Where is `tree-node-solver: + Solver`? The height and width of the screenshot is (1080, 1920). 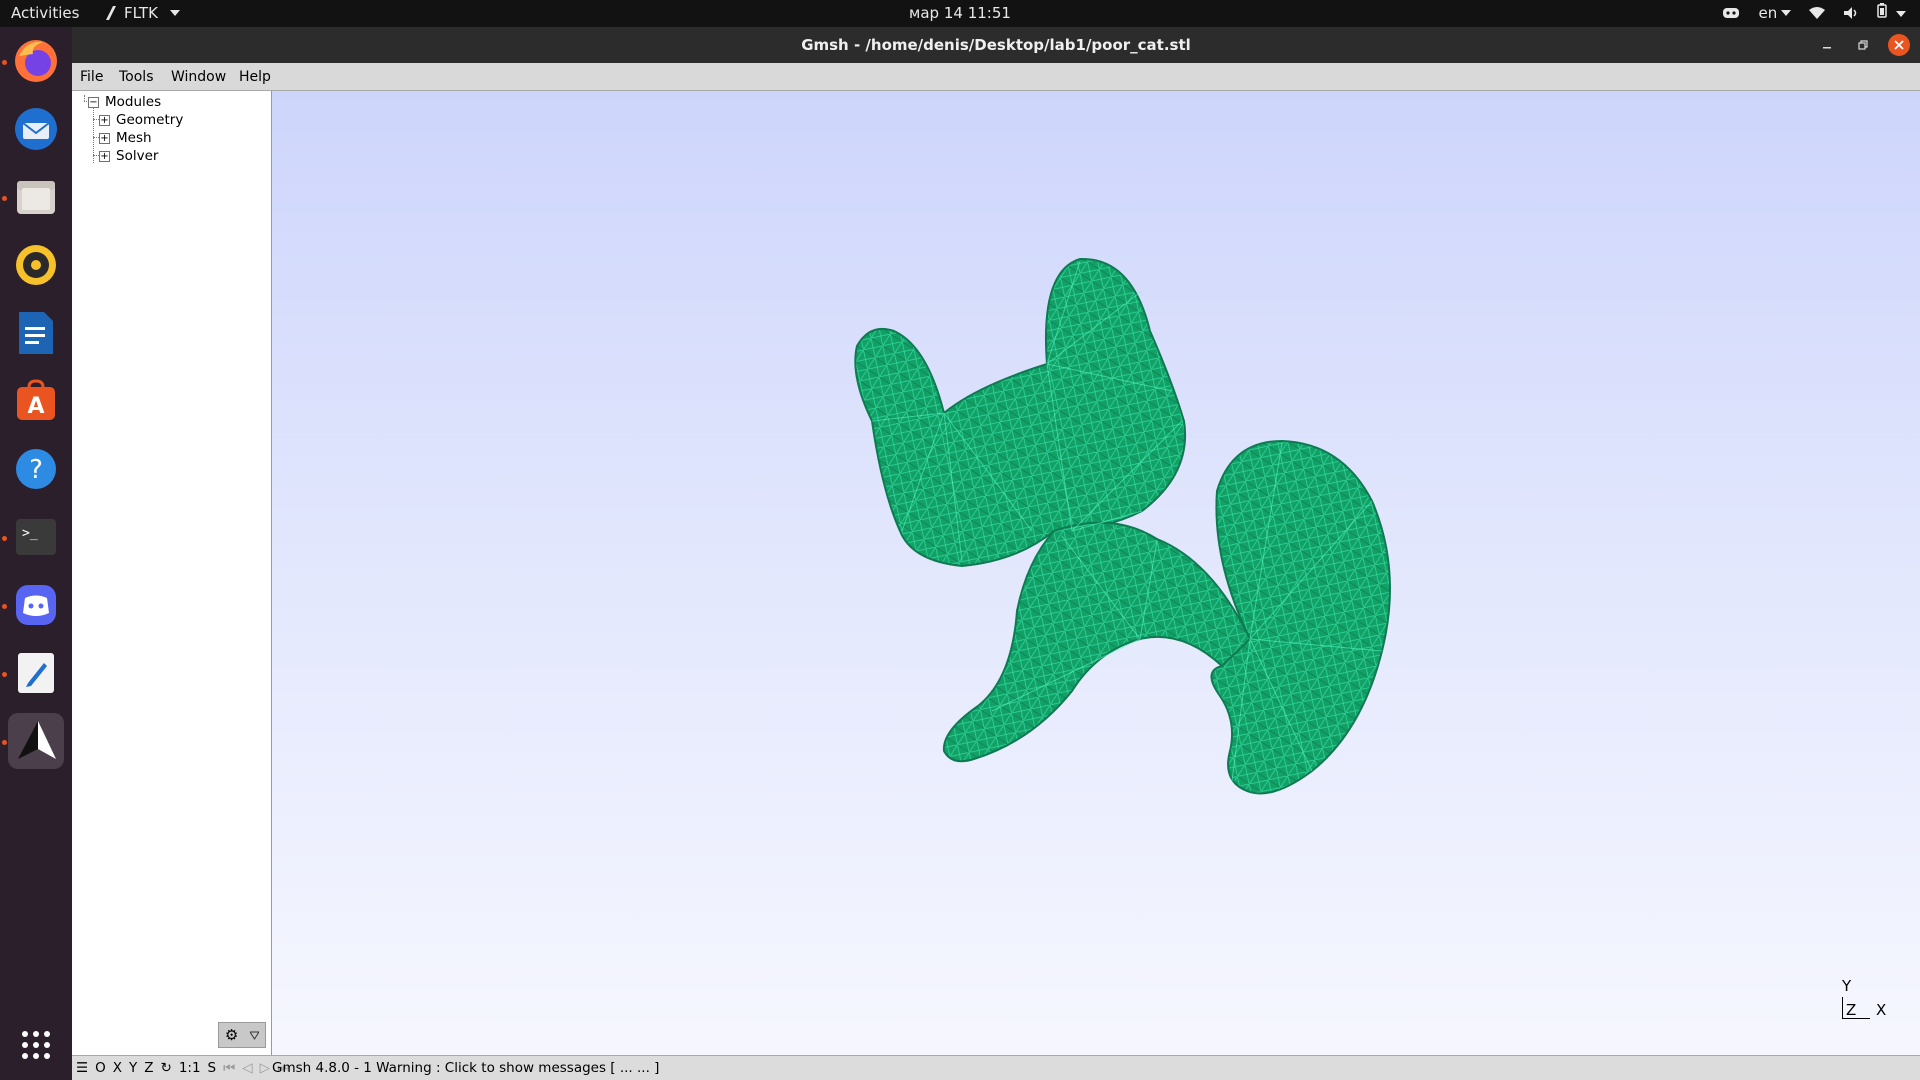
tree-node-solver: + Solver is located at coordinates (128, 156).